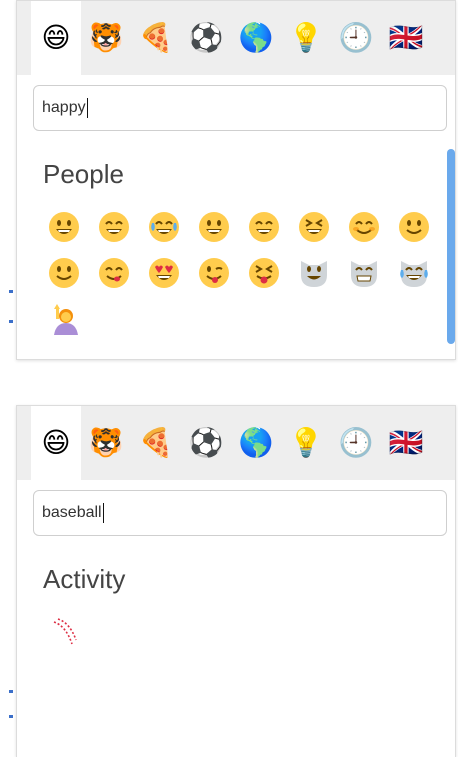  I want to click on search-value: baseball, so click(72, 512).